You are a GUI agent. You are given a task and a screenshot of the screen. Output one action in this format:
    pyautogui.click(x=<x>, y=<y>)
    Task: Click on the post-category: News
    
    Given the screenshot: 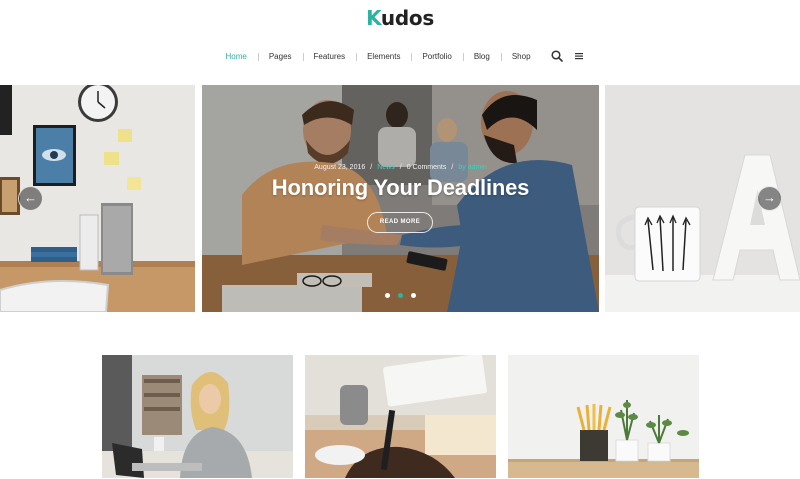 What is the action you would take?
    pyautogui.click(x=386, y=167)
    